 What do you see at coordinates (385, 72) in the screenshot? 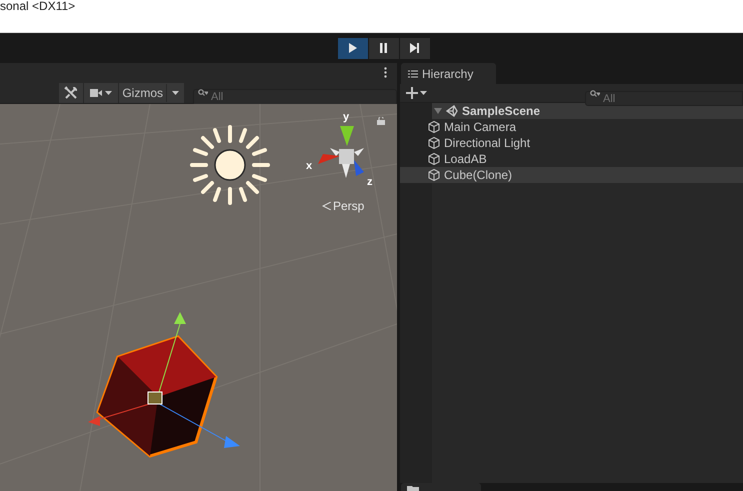
I see `more-menu-icon` at bounding box center [385, 72].